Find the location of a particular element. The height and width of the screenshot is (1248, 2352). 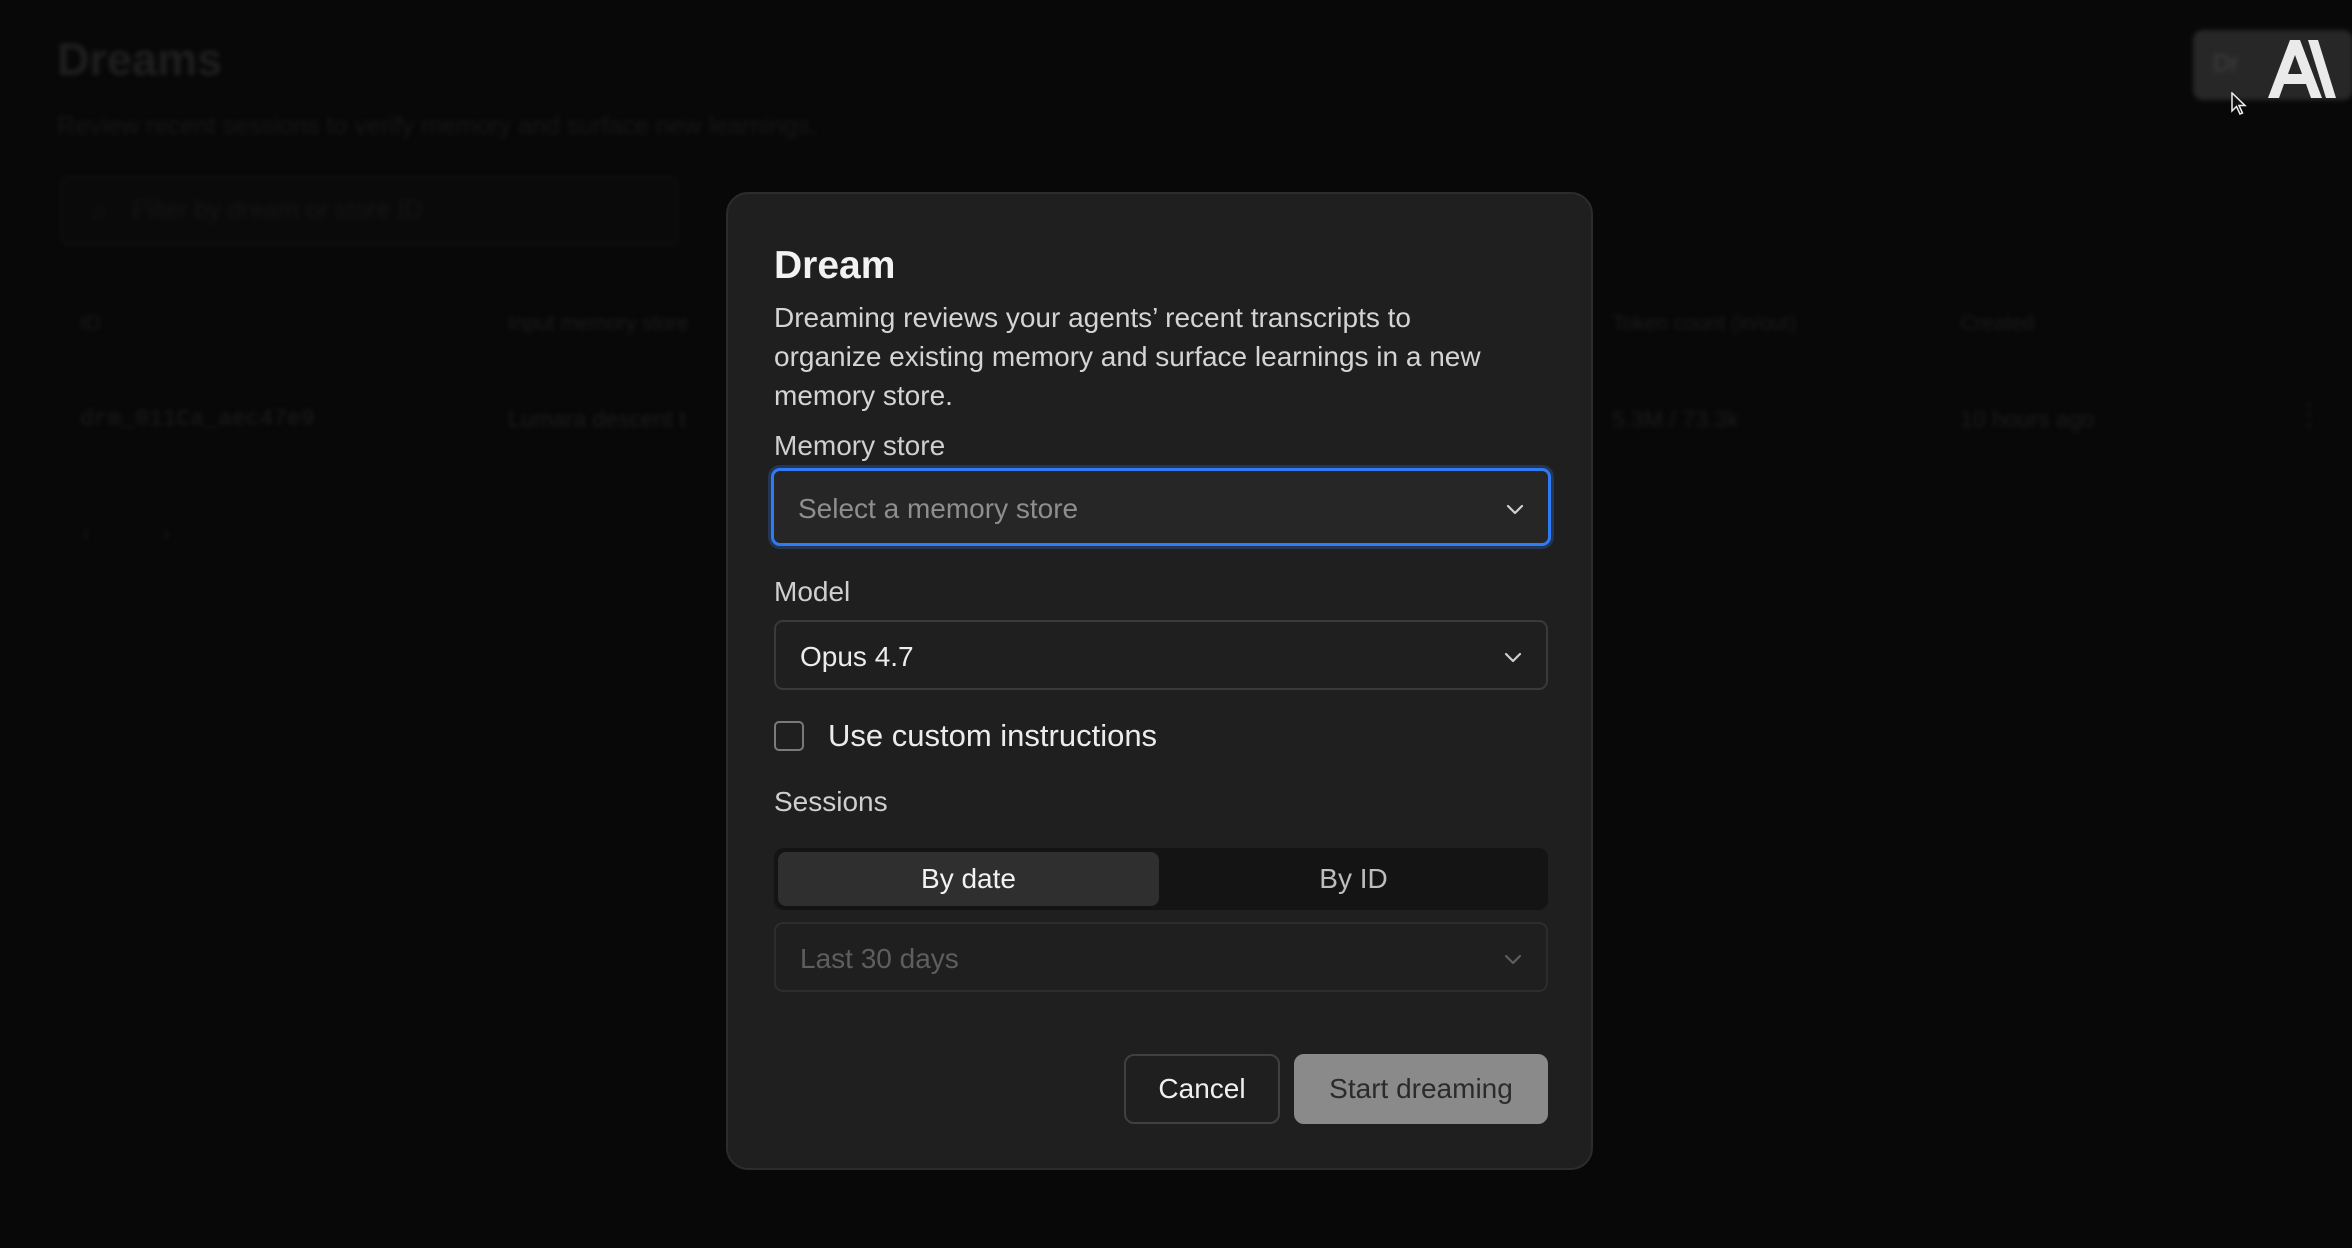

session-range-select: Last 30 days is located at coordinates (1161, 957).